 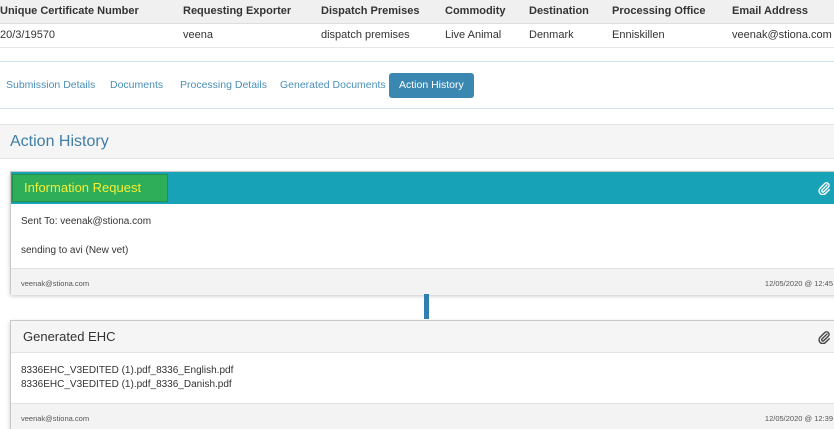 I want to click on entry-header: Information Request, so click(x=422, y=188).